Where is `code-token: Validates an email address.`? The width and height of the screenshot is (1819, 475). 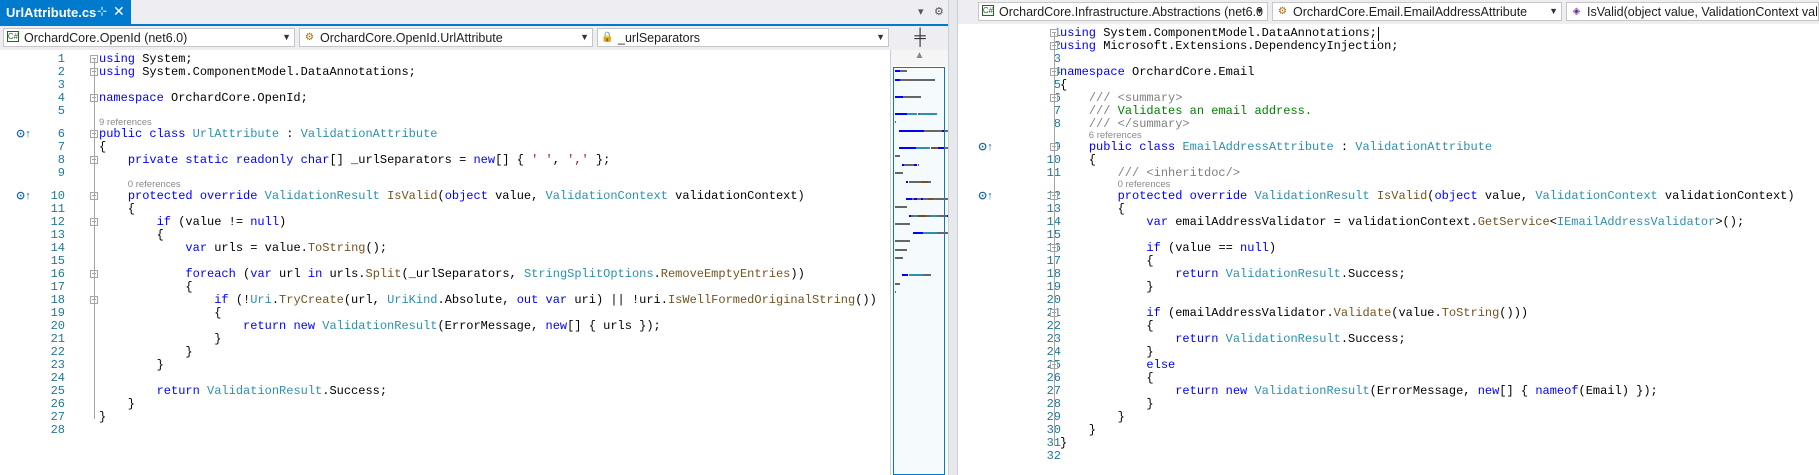
code-token: Validates an email address. is located at coordinates (1211, 111).